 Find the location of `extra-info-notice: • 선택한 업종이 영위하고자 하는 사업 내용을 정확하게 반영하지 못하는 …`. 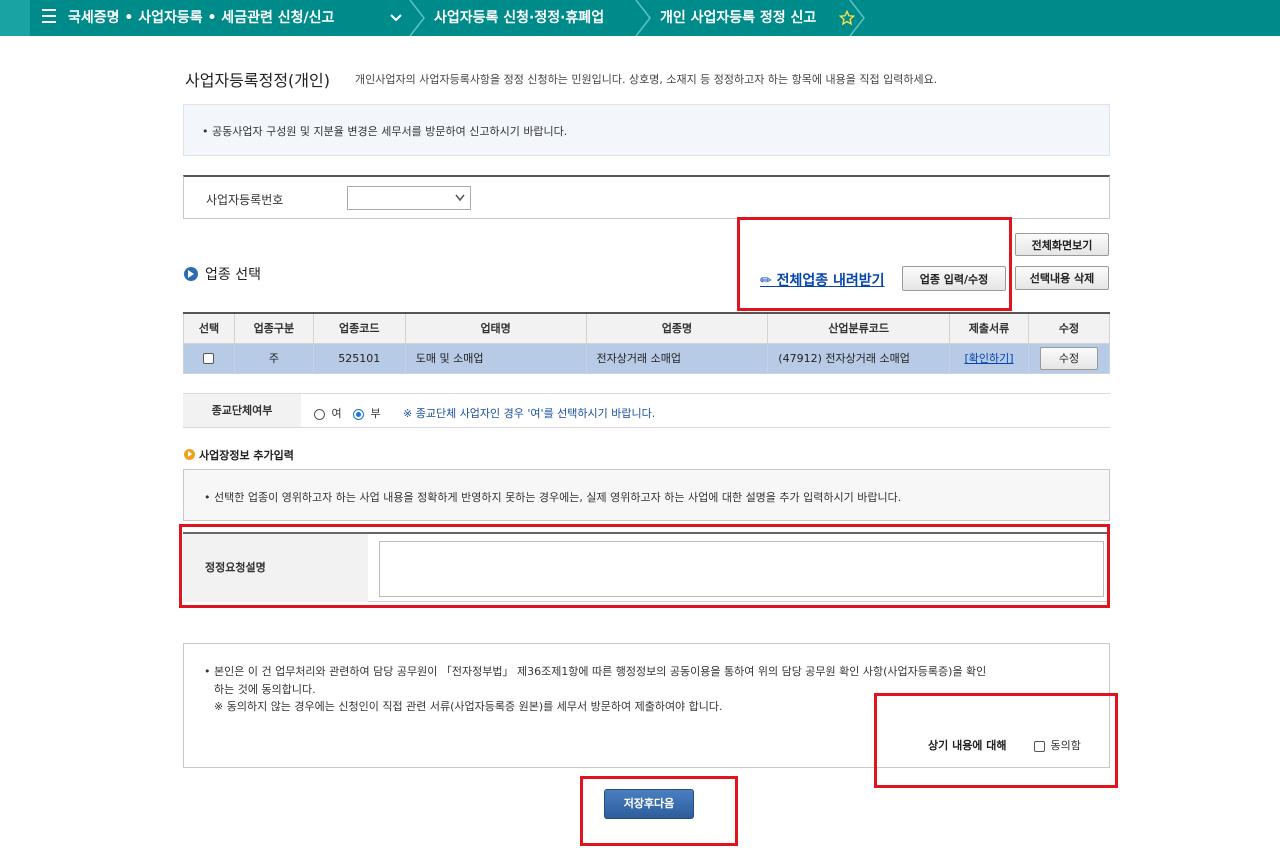

extra-info-notice: • 선택한 업종이 영위하고자 하는 사업 내용을 정확하게 반영하지 못하는 … is located at coordinates (646, 495).